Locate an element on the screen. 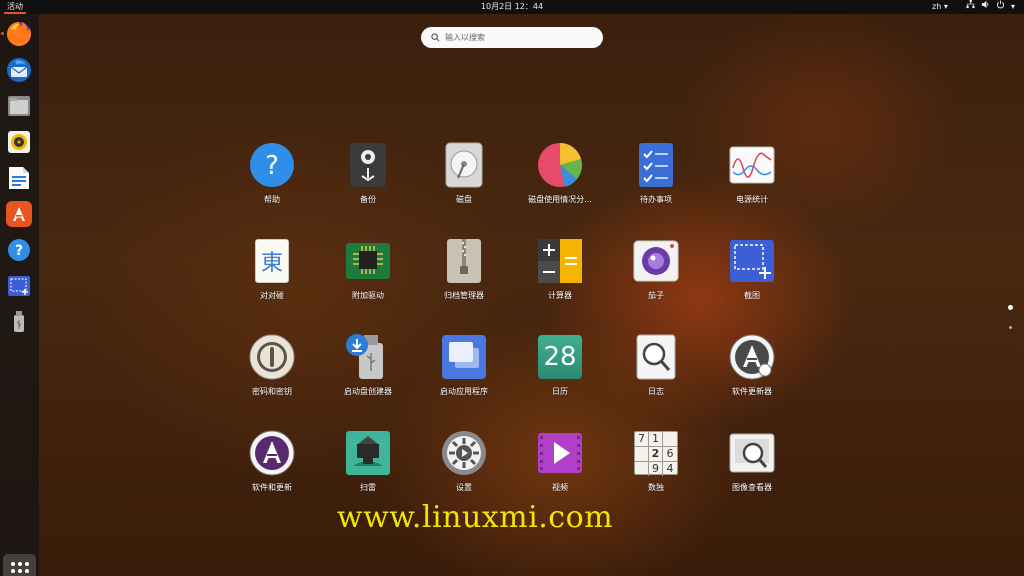 This screenshot has width=1024, height=576. app-calculator: 计算器 is located at coordinates (560, 284).